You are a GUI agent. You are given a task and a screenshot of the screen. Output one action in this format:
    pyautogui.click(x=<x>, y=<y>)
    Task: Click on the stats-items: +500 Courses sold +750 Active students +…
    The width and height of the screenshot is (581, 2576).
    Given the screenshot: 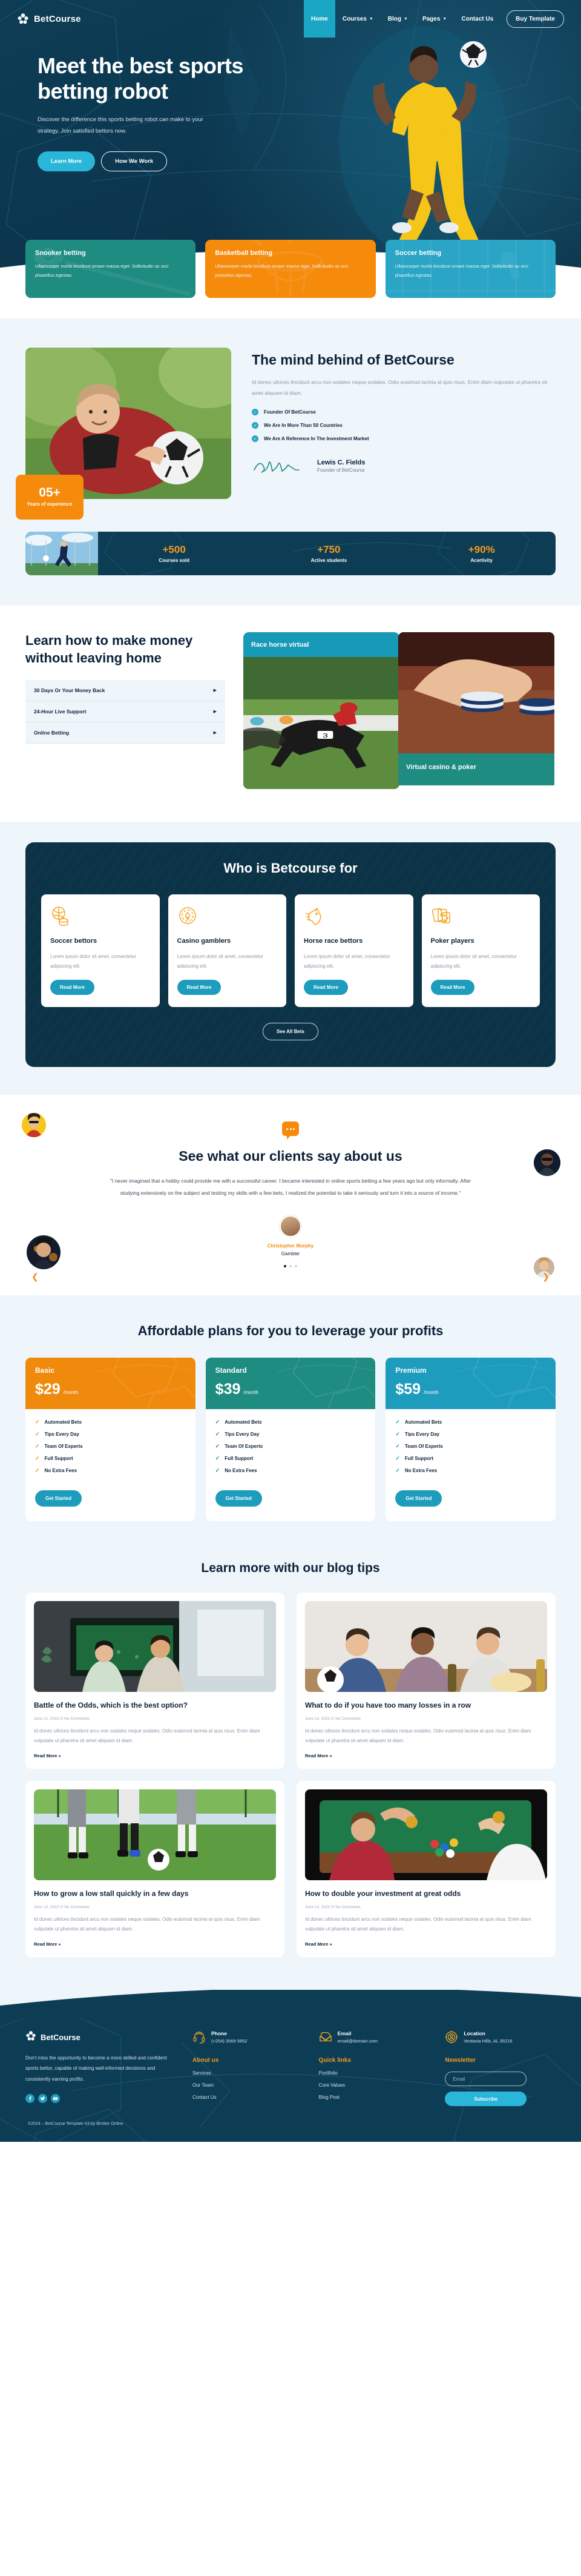 What is the action you would take?
    pyautogui.click(x=327, y=553)
    